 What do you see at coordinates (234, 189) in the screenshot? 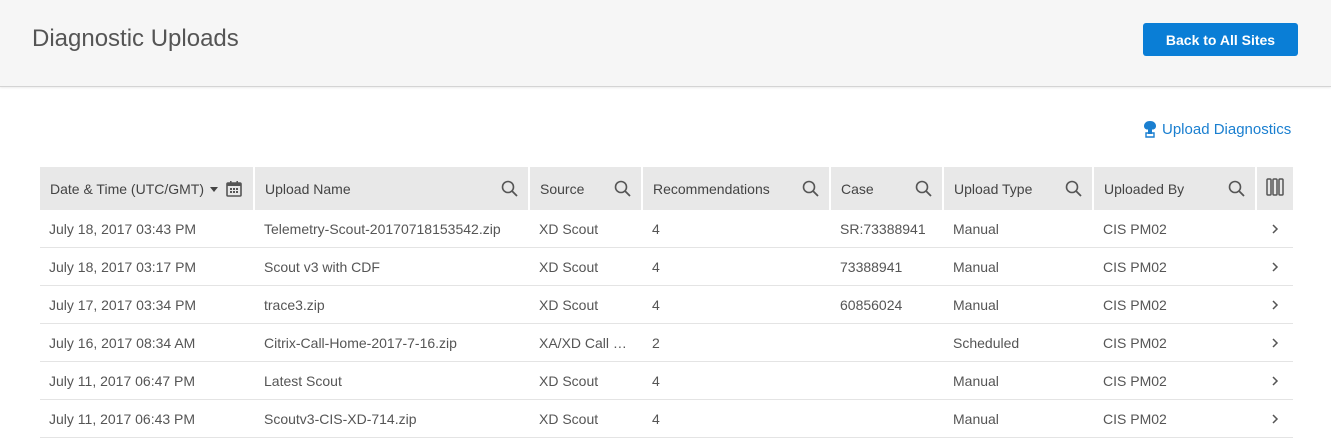
I see `calendar-icon` at bounding box center [234, 189].